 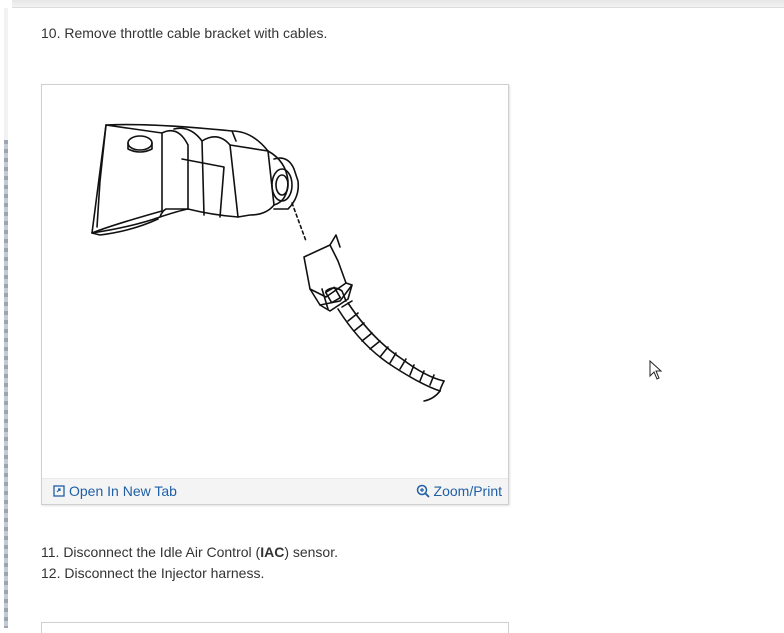 What do you see at coordinates (59, 491) in the screenshot?
I see `open-in-new-tab-icon` at bounding box center [59, 491].